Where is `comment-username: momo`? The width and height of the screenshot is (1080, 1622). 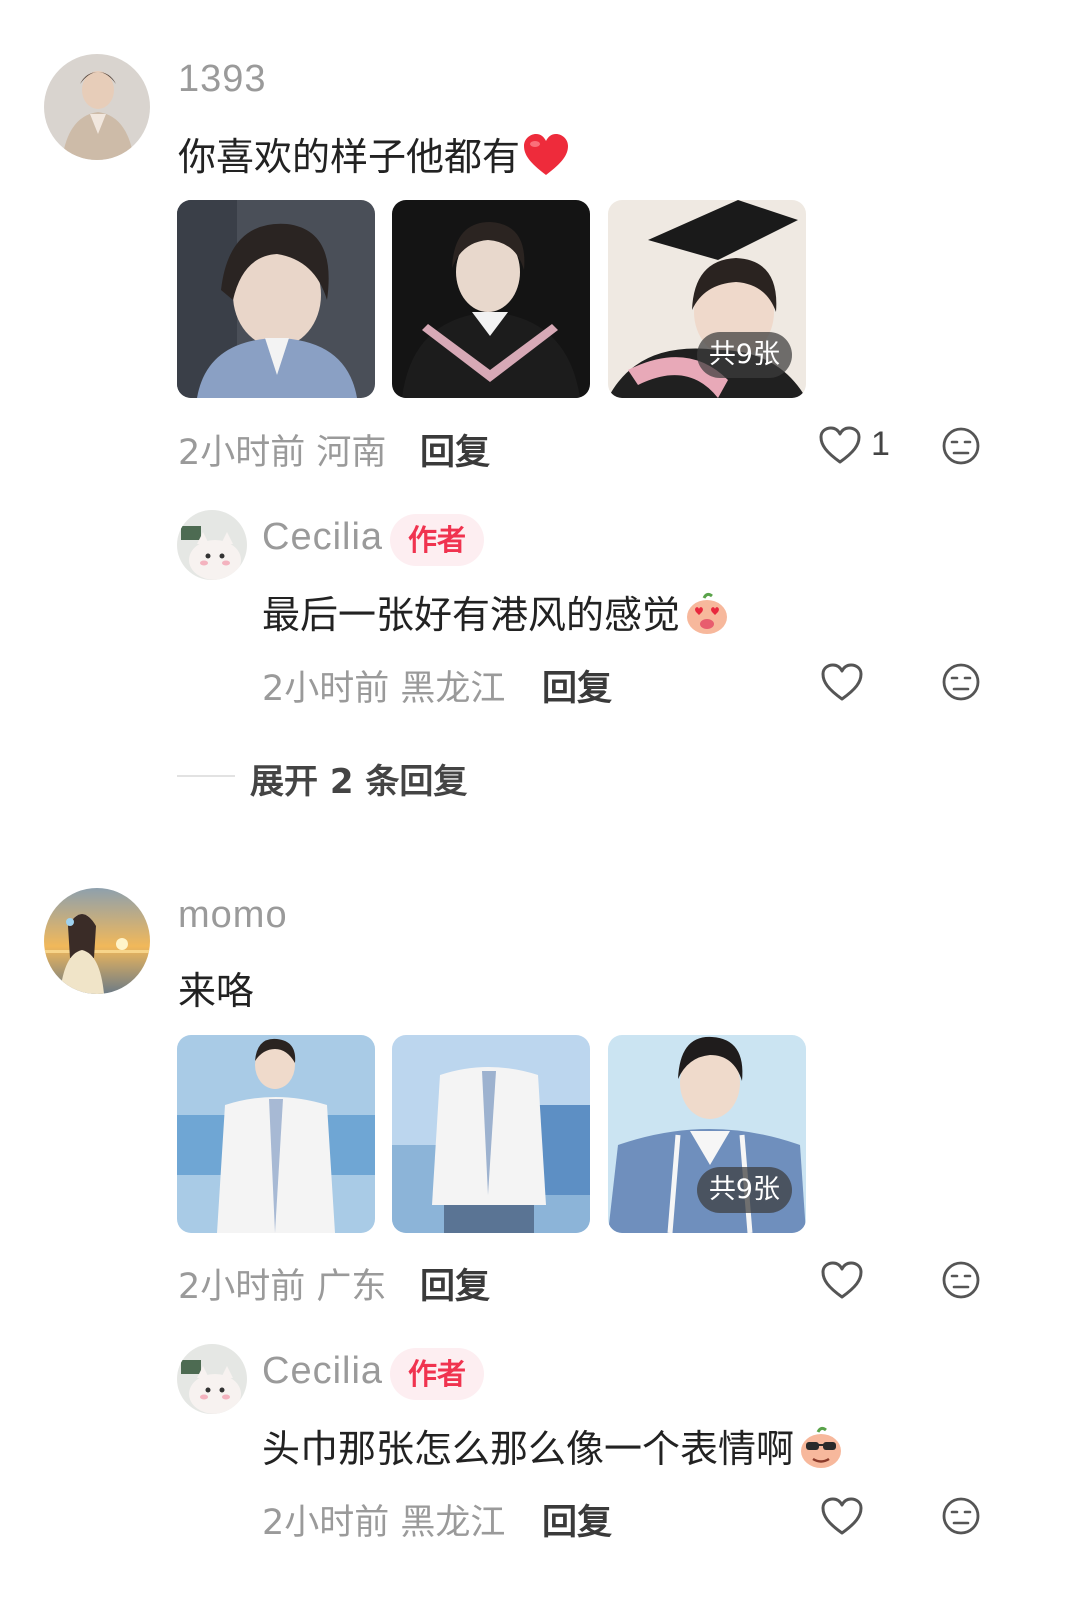 comment-username: momo is located at coordinates (233, 915).